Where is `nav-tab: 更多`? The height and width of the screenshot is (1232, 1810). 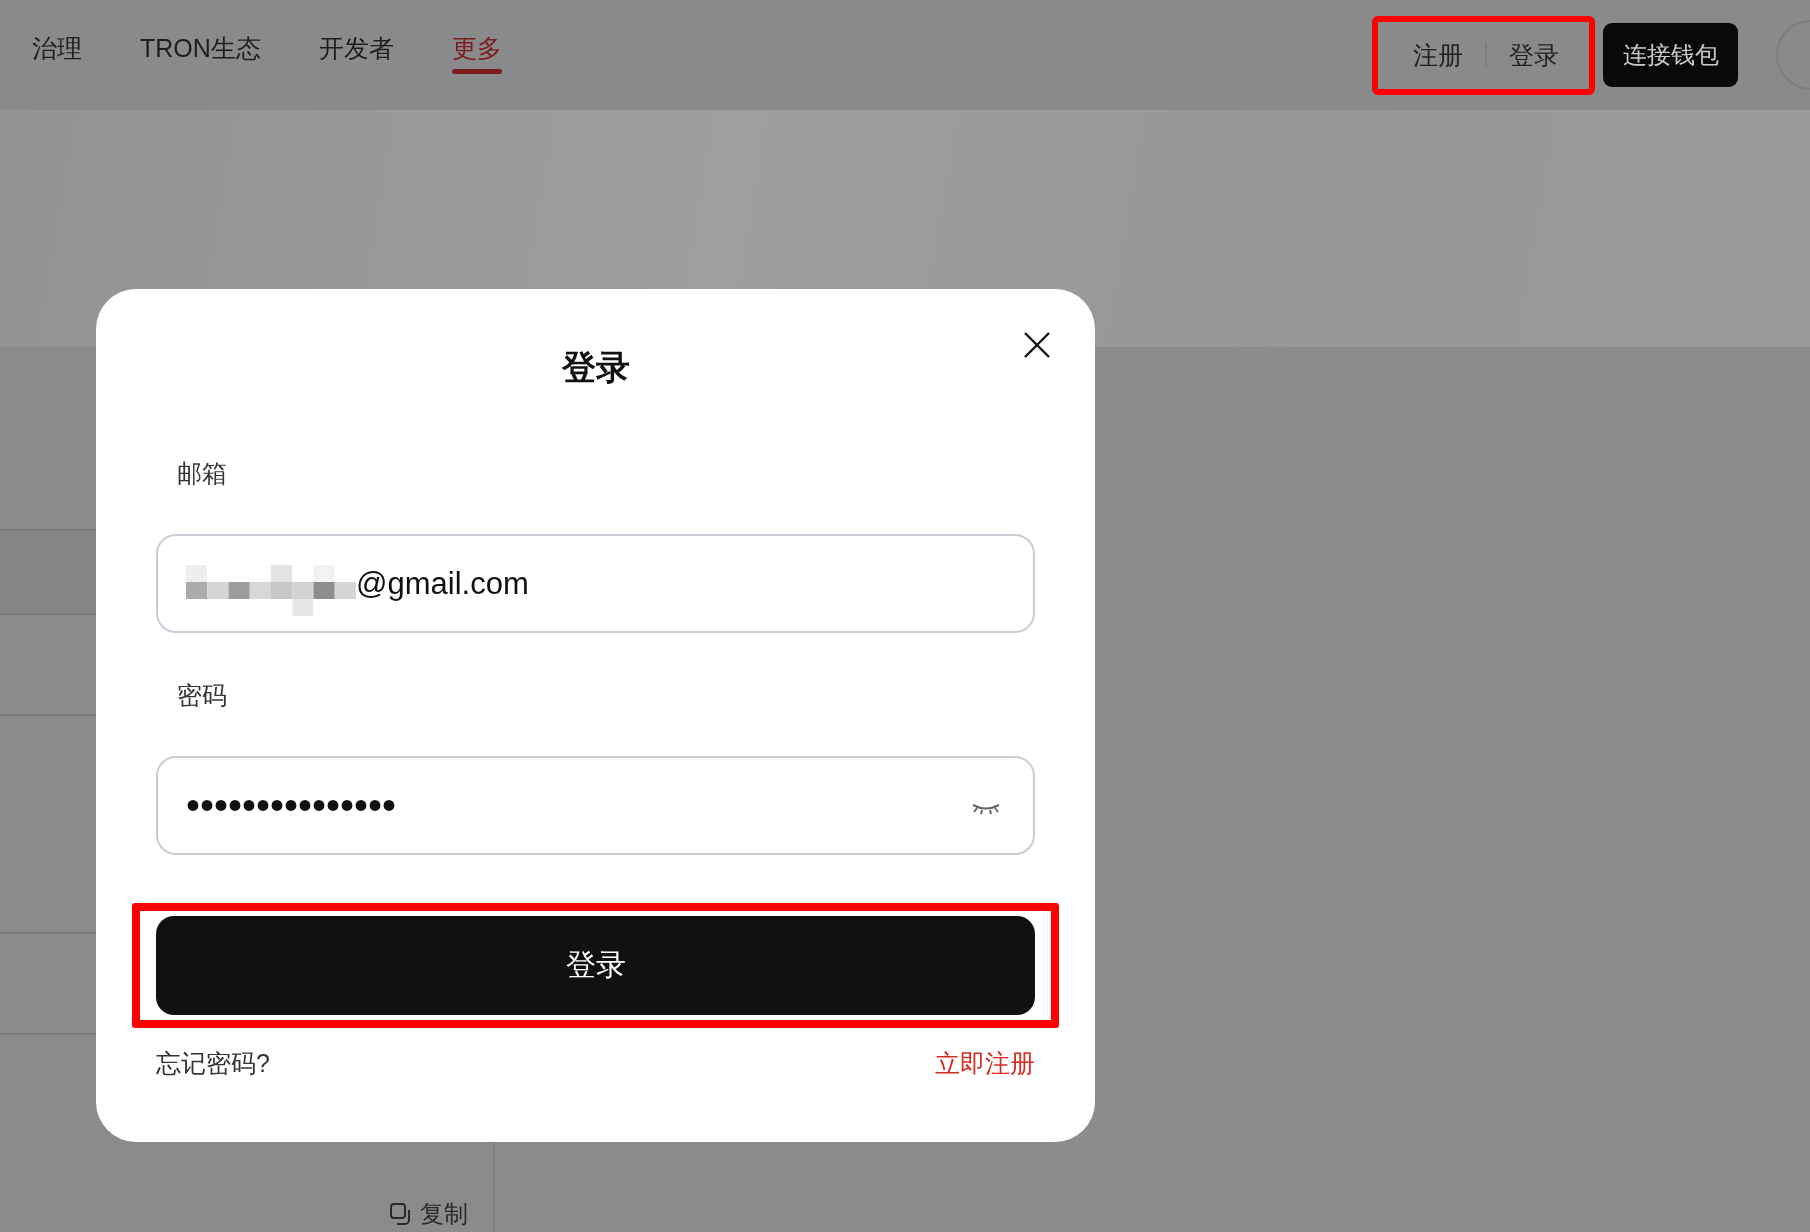 nav-tab: 更多 is located at coordinates (476, 51).